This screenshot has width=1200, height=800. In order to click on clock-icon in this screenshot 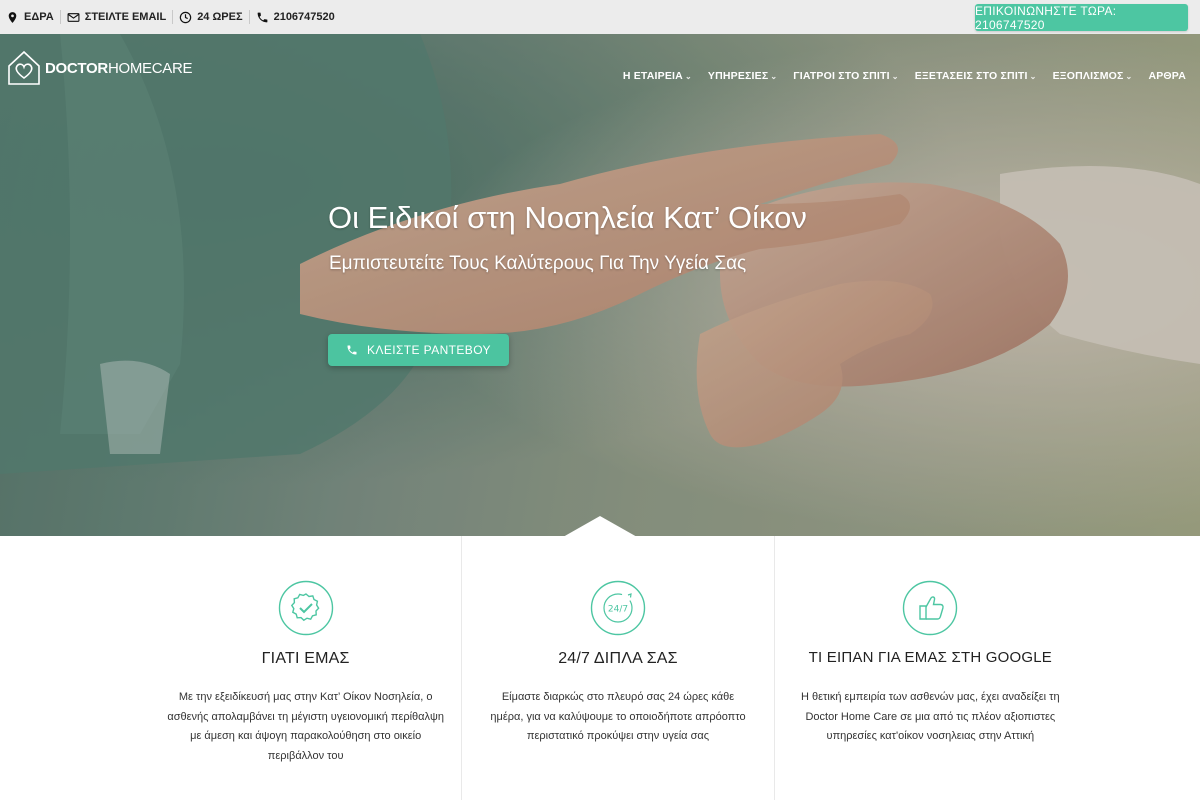, I will do `click(185, 17)`.